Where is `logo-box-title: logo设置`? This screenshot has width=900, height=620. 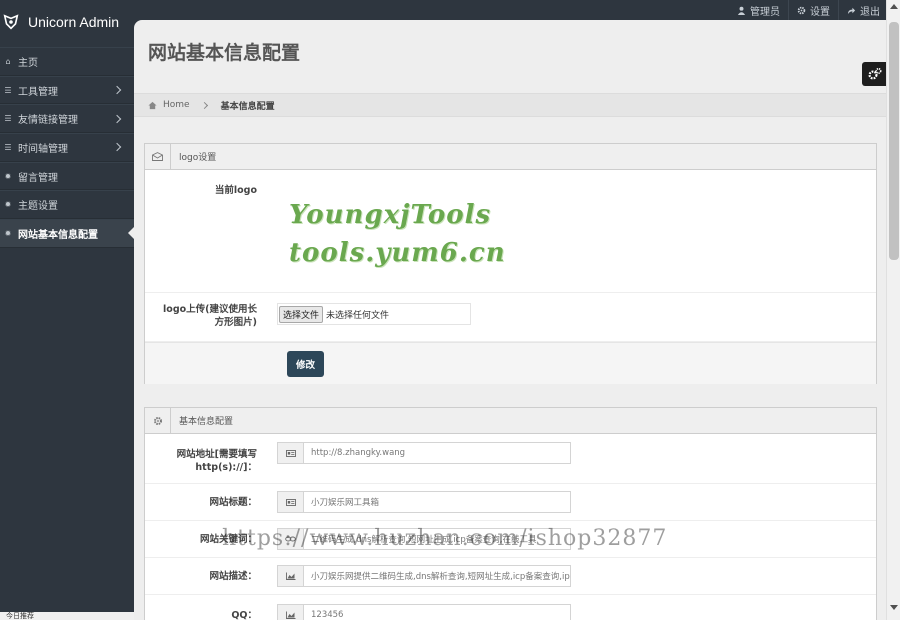
logo-box-title: logo设置 is located at coordinates (198, 158).